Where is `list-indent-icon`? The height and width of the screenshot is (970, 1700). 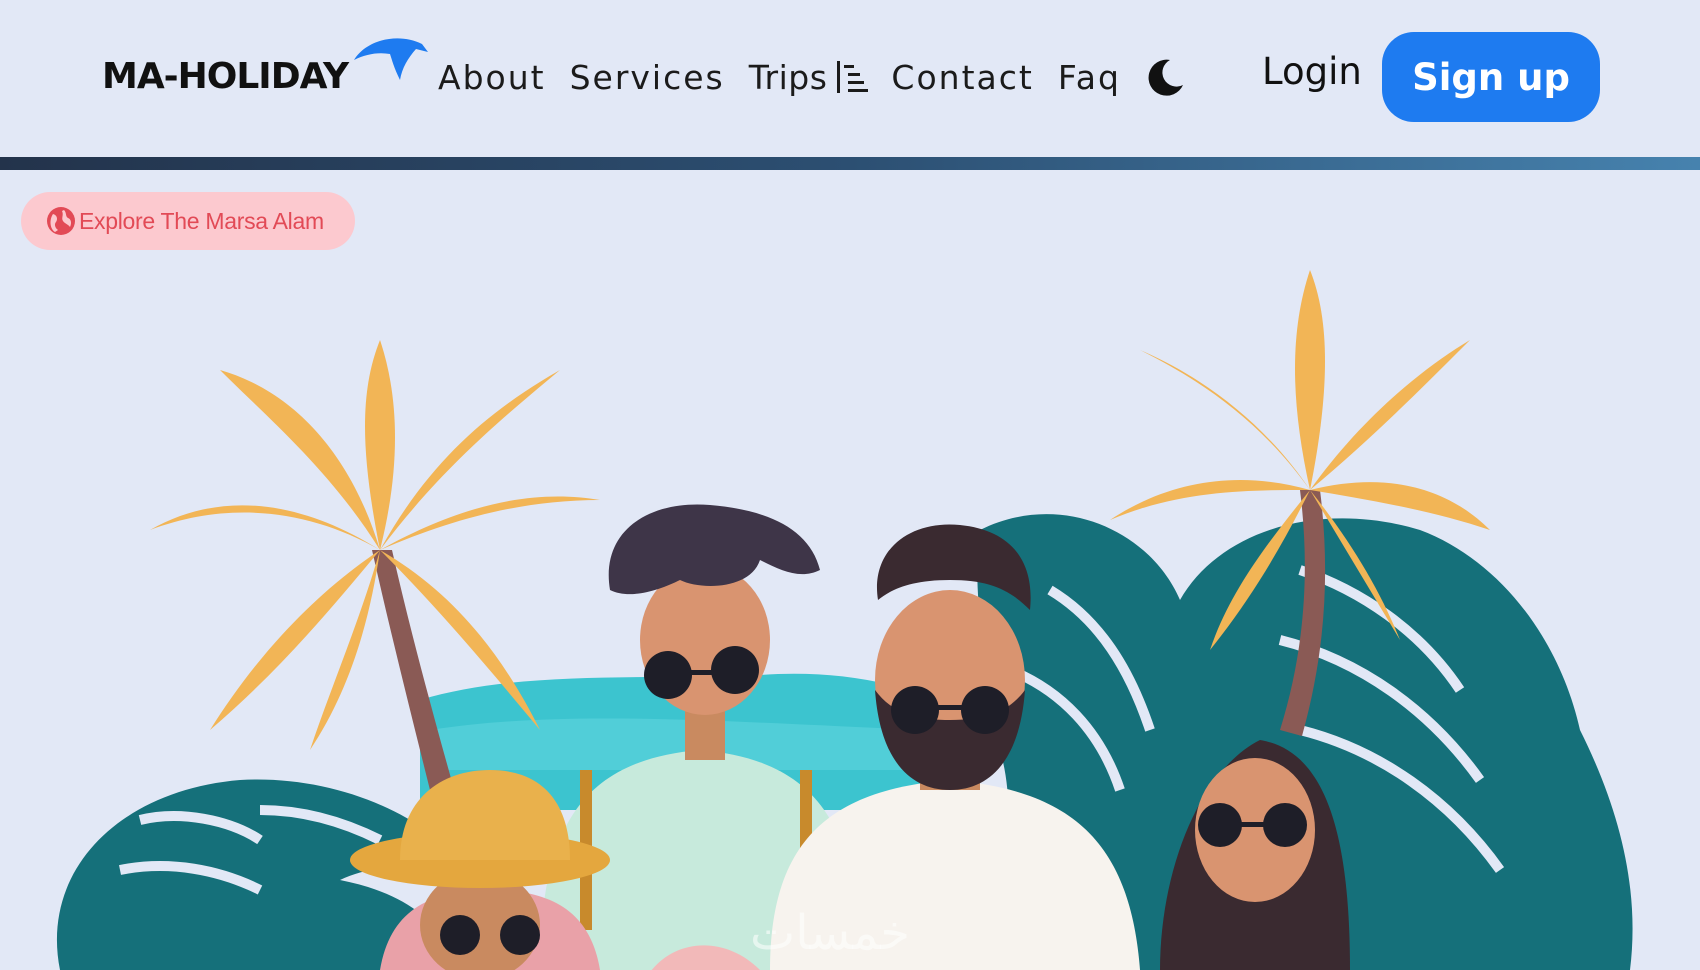
list-indent-icon is located at coordinates (853, 77).